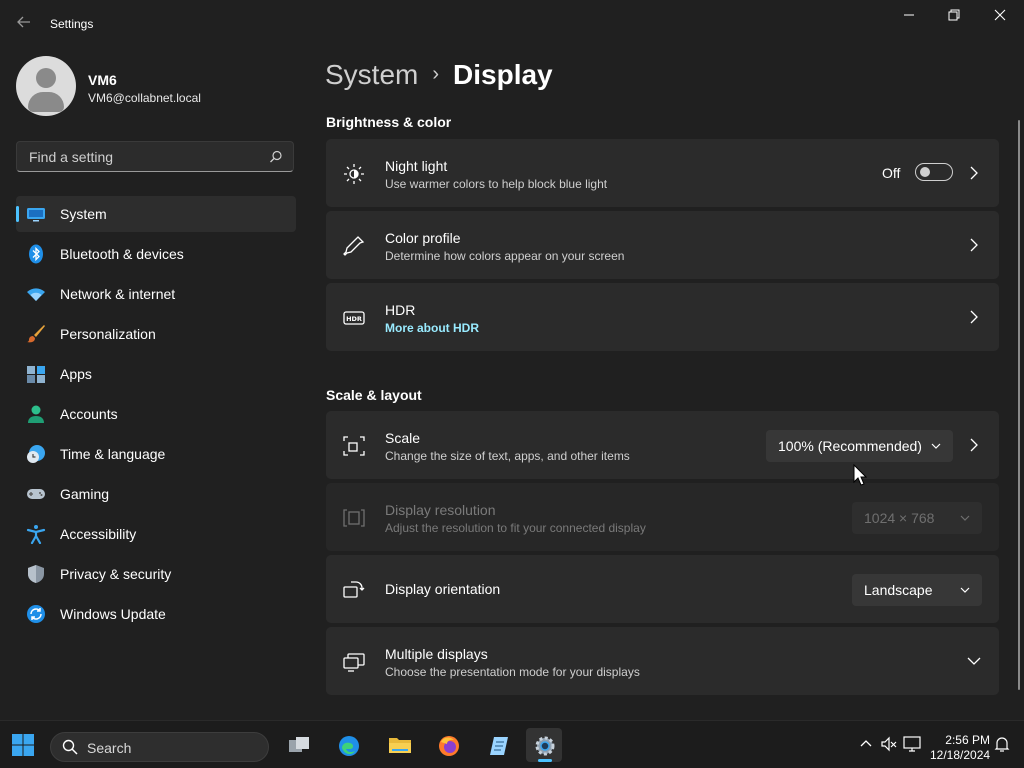  What do you see at coordinates (156, 534) in the screenshot?
I see `sidebar-item-accessibility: Accessibility` at bounding box center [156, 534].